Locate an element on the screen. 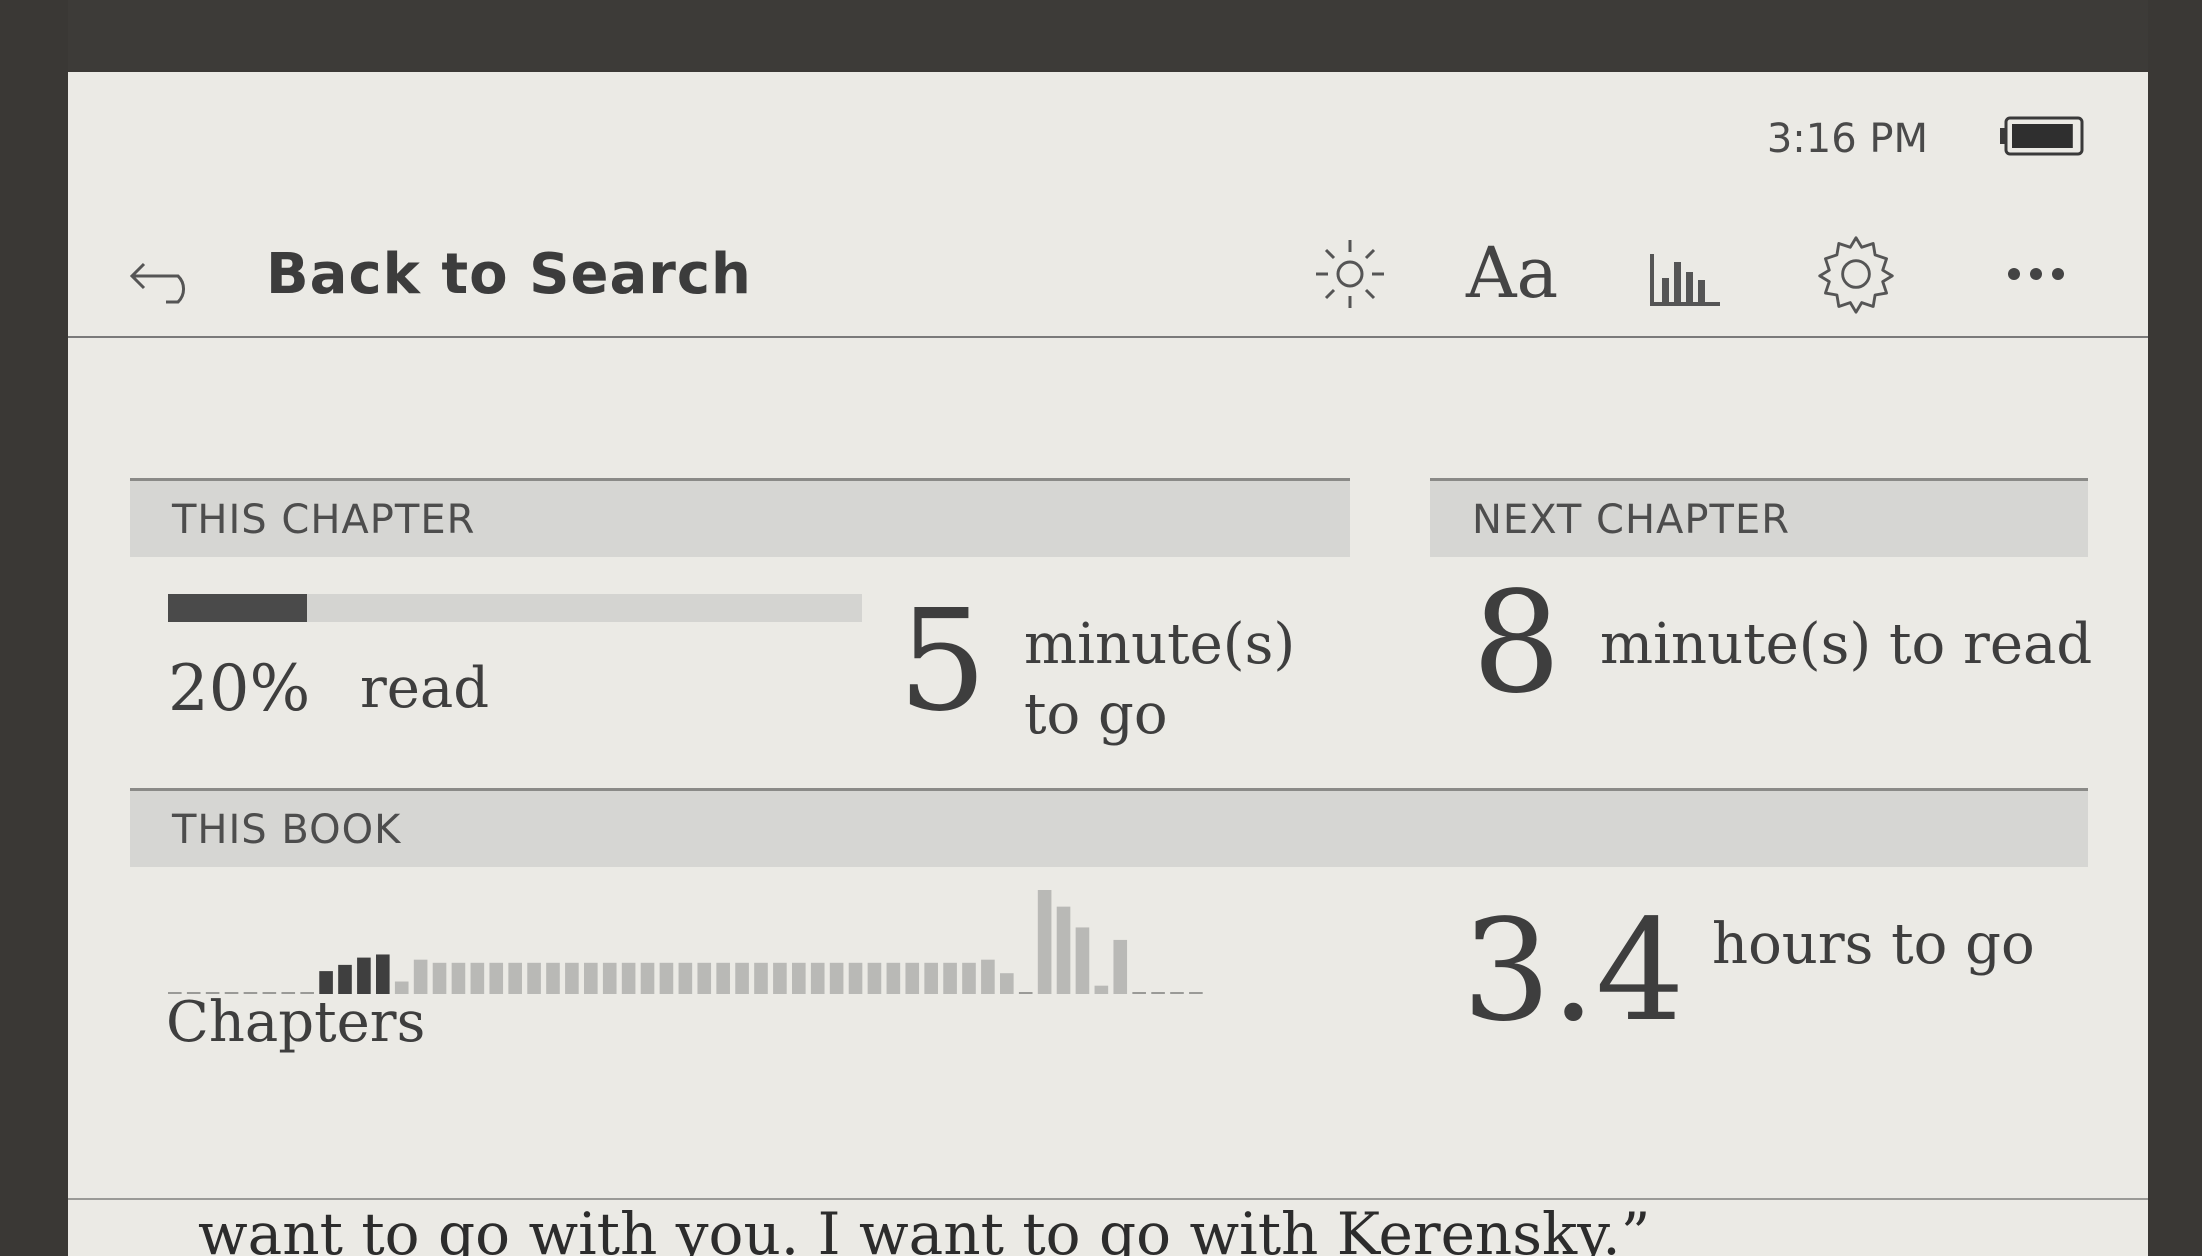 The image size is (2202, 1256). next-chapter-minutes-value: 8 is located at coordinates (1517, 643).